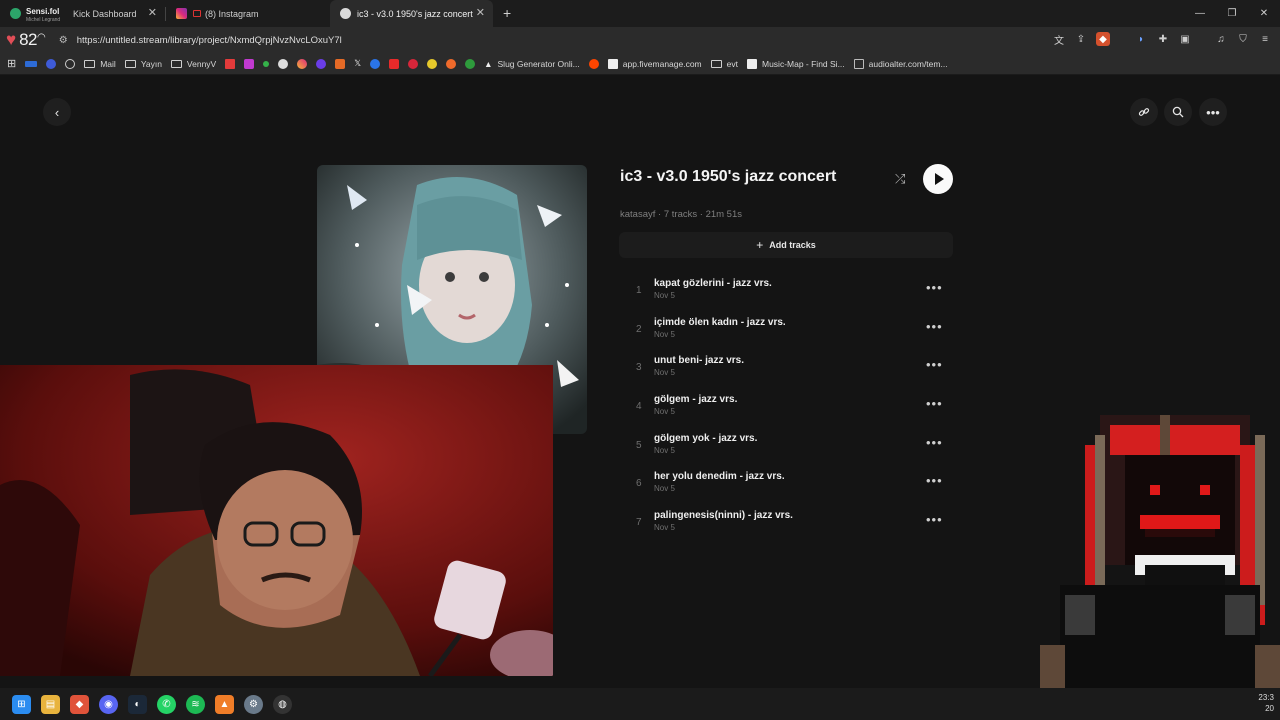 The height and width of the screenshot is (720, 1280). I want to click on toolbar-icons: 文 ⇪ ◆ ◗ ✚ ▣ ♫ ⛉ ≡, so click(1162, 39).